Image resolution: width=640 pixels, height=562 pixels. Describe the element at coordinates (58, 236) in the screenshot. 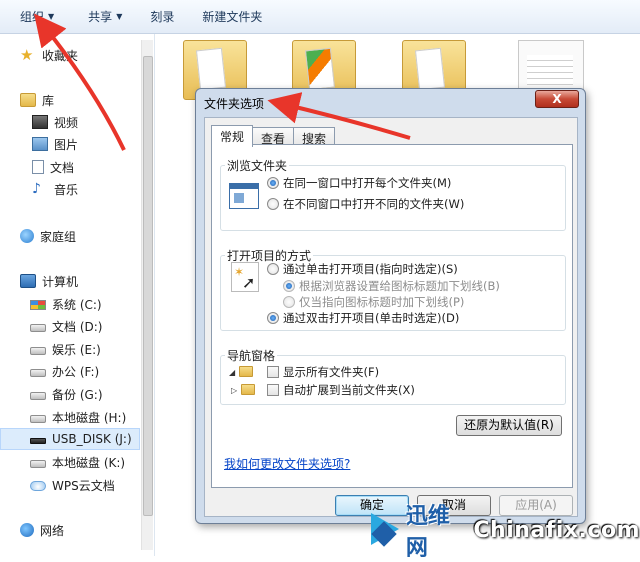

I see `sidebar-item-label: 家庭组` at that location.